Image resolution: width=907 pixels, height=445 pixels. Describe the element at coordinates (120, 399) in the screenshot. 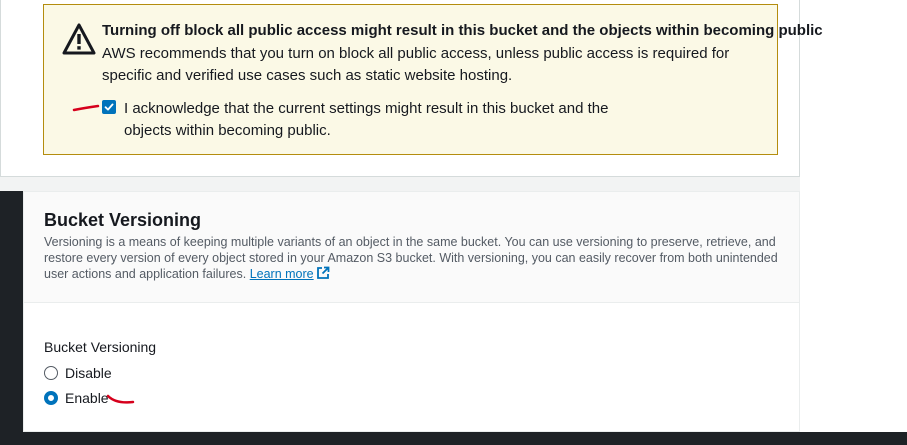

I see `red-annotation-mark` at that location.